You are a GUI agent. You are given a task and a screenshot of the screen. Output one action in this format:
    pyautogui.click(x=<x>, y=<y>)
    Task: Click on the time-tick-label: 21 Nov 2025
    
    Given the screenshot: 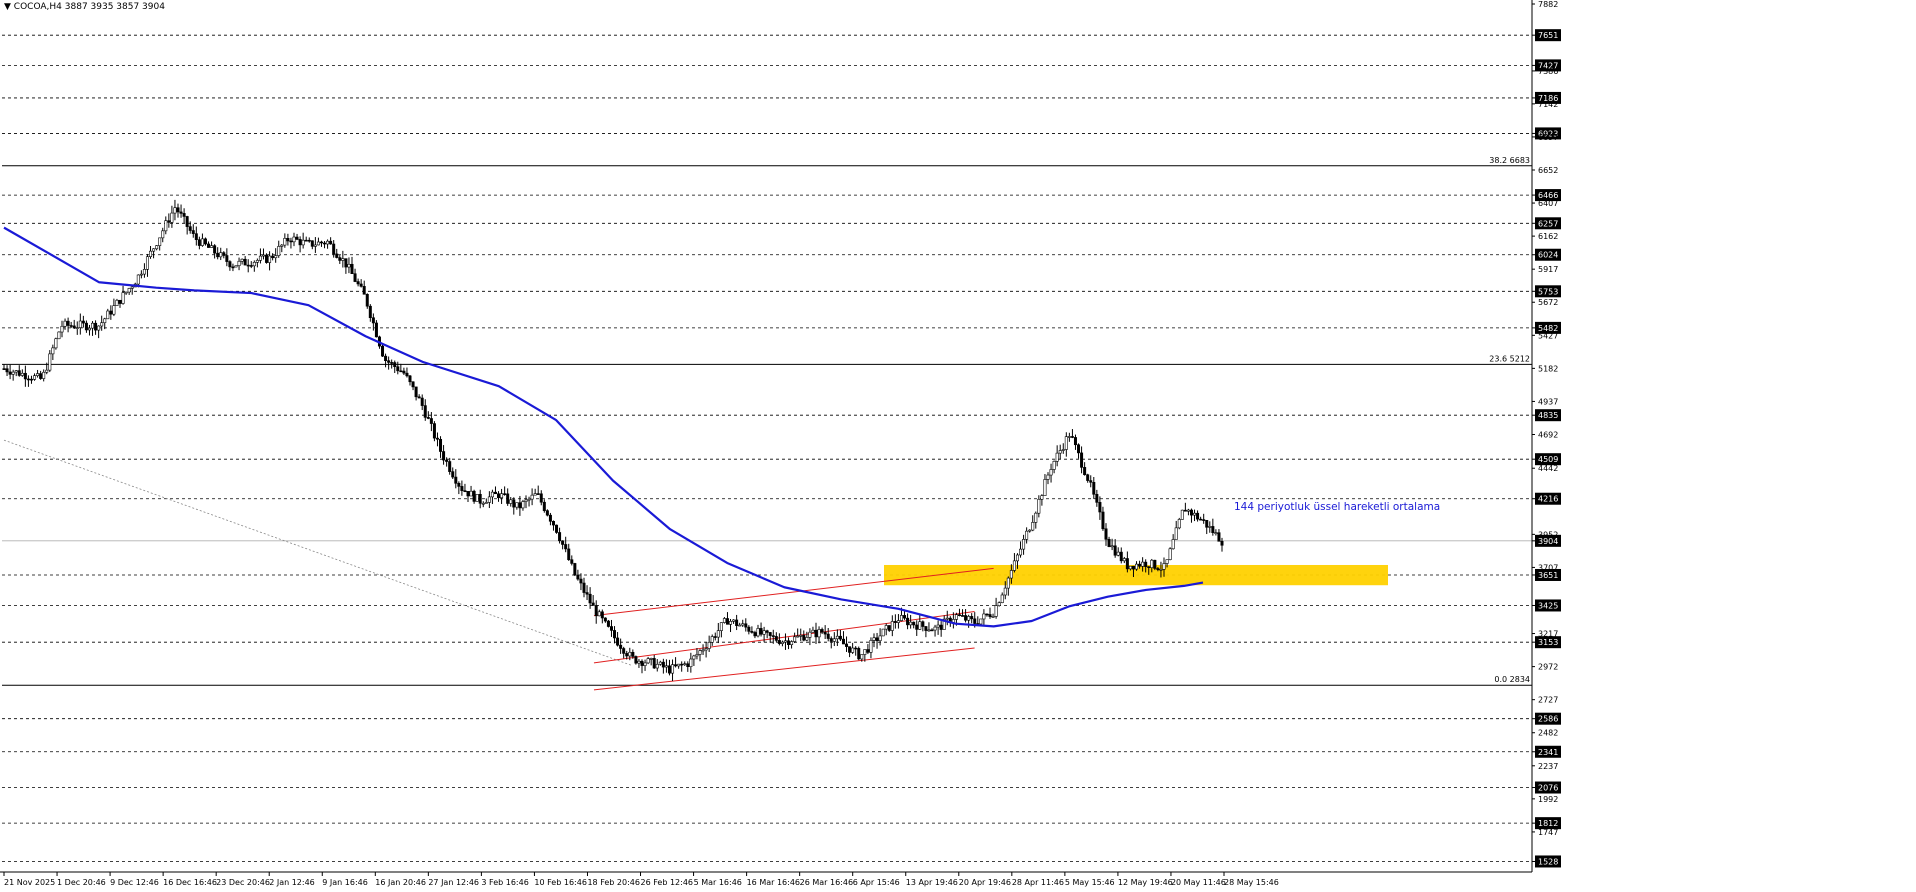 What is the action you would take?
    pyautogui.click(x=29, y=882)
    